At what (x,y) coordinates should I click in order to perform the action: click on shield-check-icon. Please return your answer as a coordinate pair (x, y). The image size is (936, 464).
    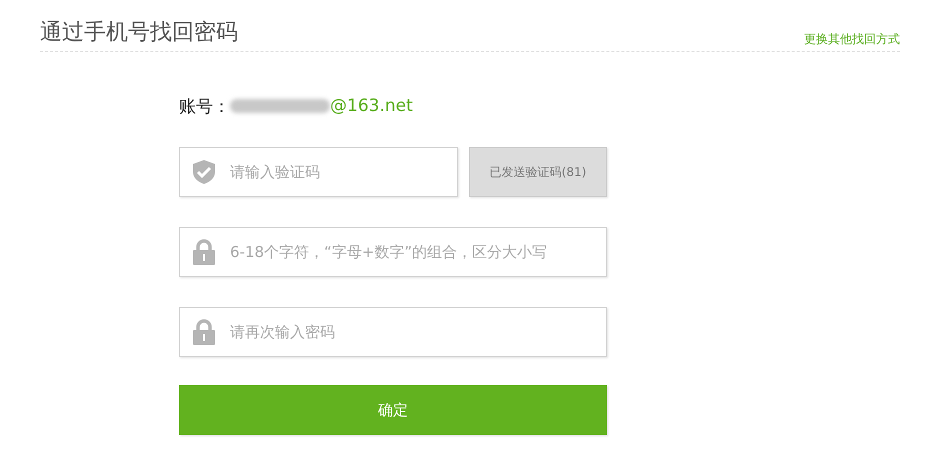
    Looking at the image, I should click on (204, 172).